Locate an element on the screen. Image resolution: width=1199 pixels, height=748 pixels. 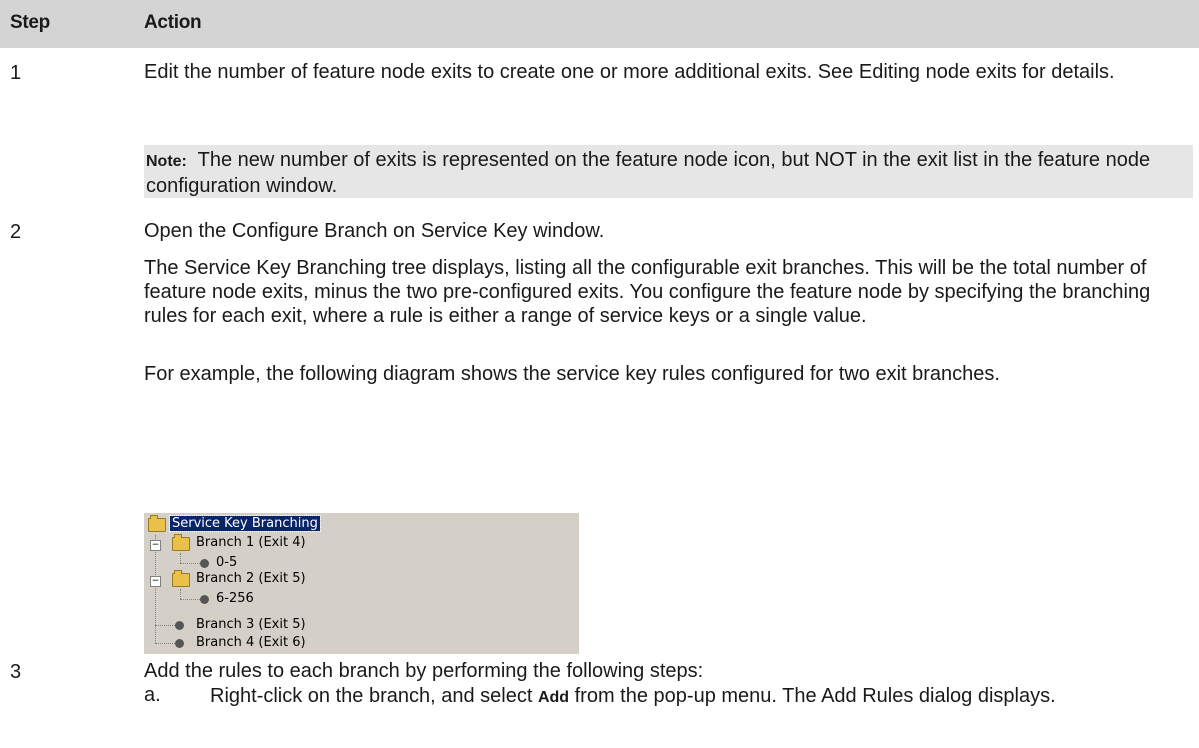
substep-a-marker: a. is located at coordinates (152, 695).